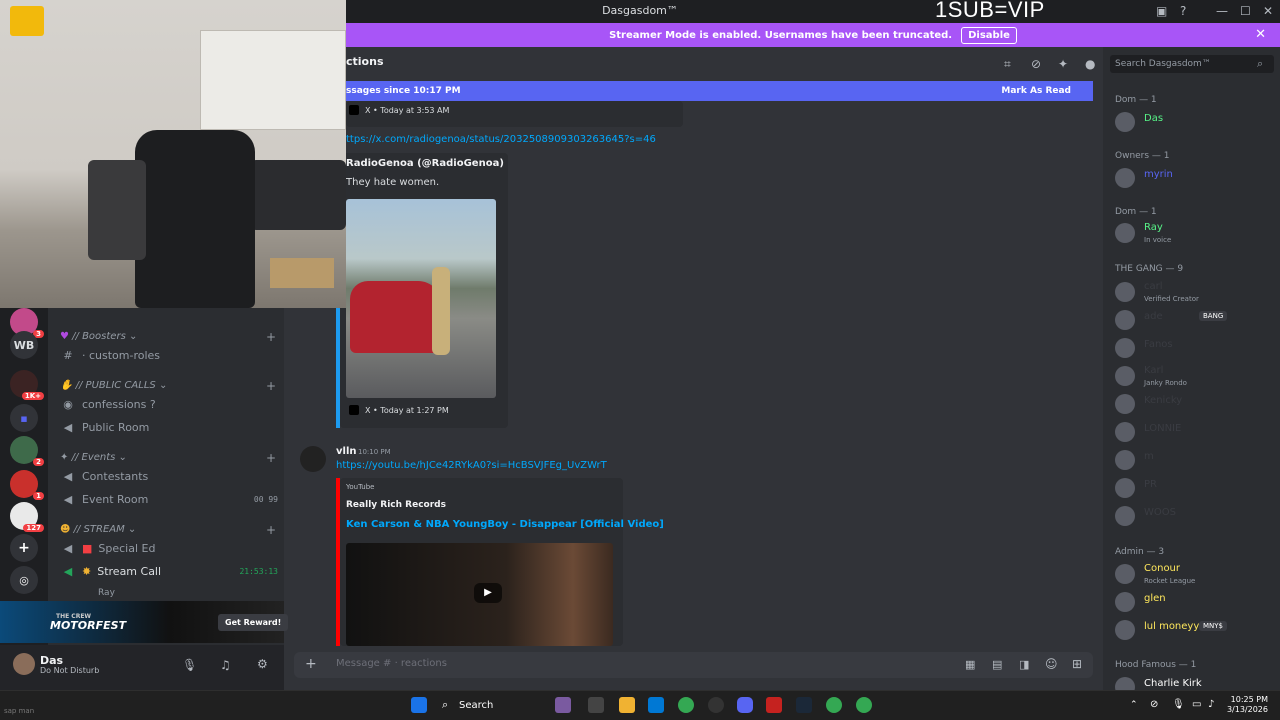 This screenshot has width=1280, height=720. I want to click on member-item: Karl Janky Rondo, so click(1195, 376).